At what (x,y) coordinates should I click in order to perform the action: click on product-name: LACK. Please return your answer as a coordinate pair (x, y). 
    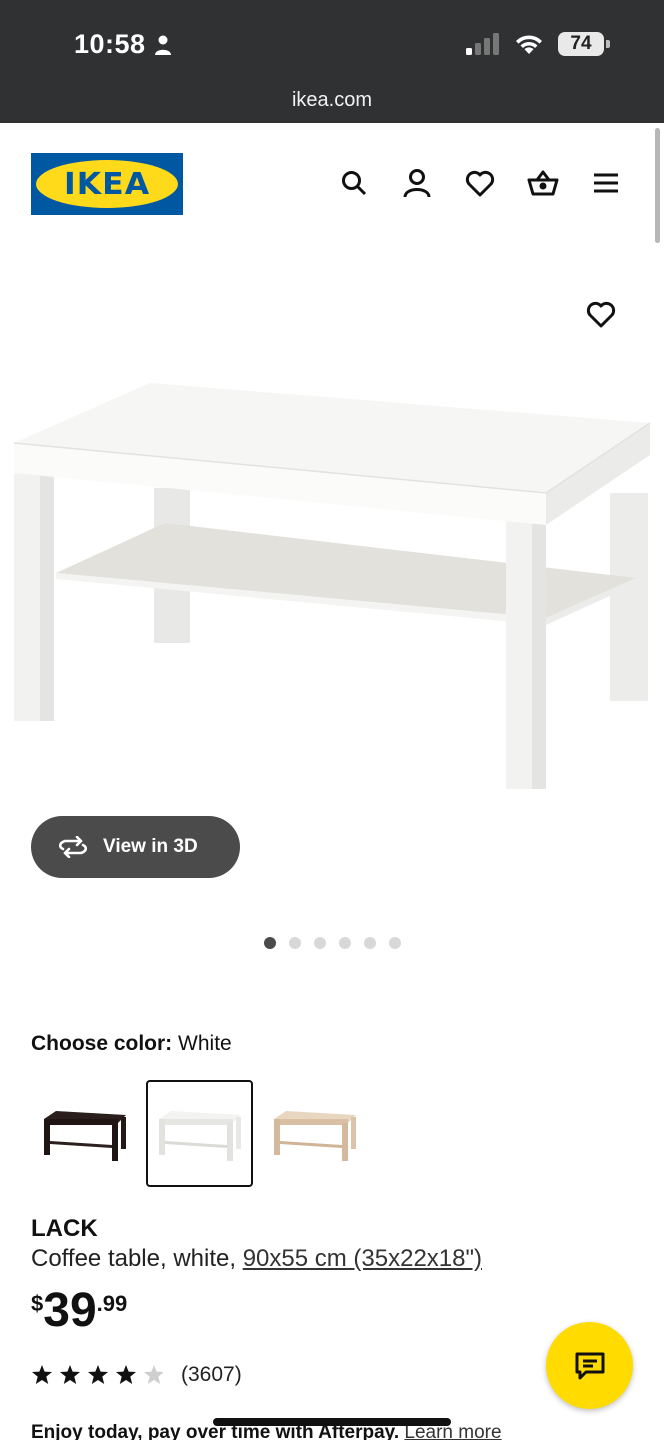
    Looking at the image, I should click on (64, 1228).